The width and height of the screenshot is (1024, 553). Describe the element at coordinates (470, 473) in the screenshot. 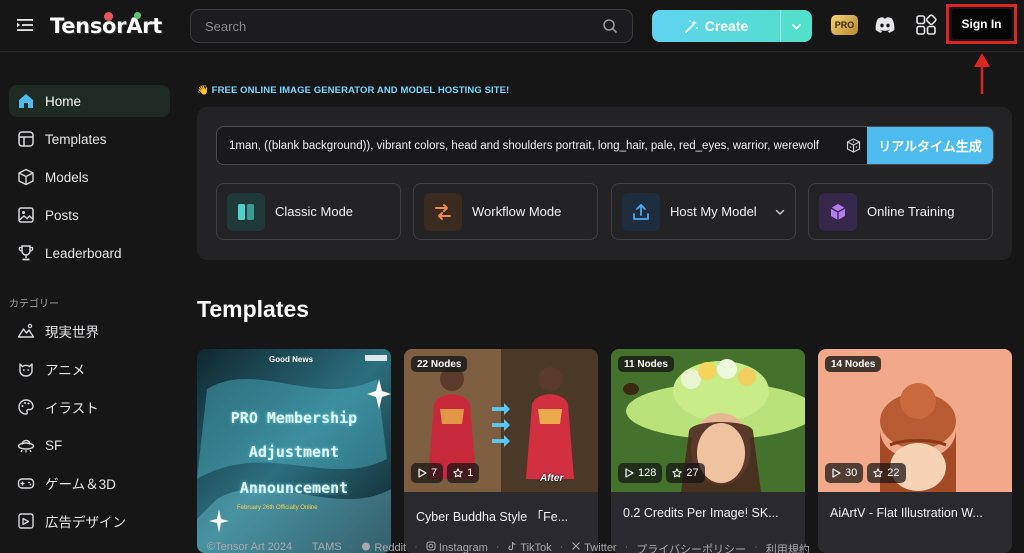

I see `stars-count: 1` at that location.